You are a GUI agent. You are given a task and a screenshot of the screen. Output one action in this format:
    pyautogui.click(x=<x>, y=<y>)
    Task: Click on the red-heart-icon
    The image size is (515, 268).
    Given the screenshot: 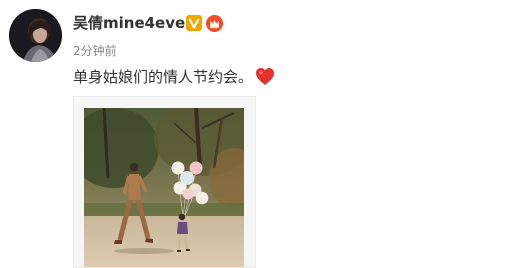 What is the action you would take?
    pyautogui.click(x=265, y=78)
    